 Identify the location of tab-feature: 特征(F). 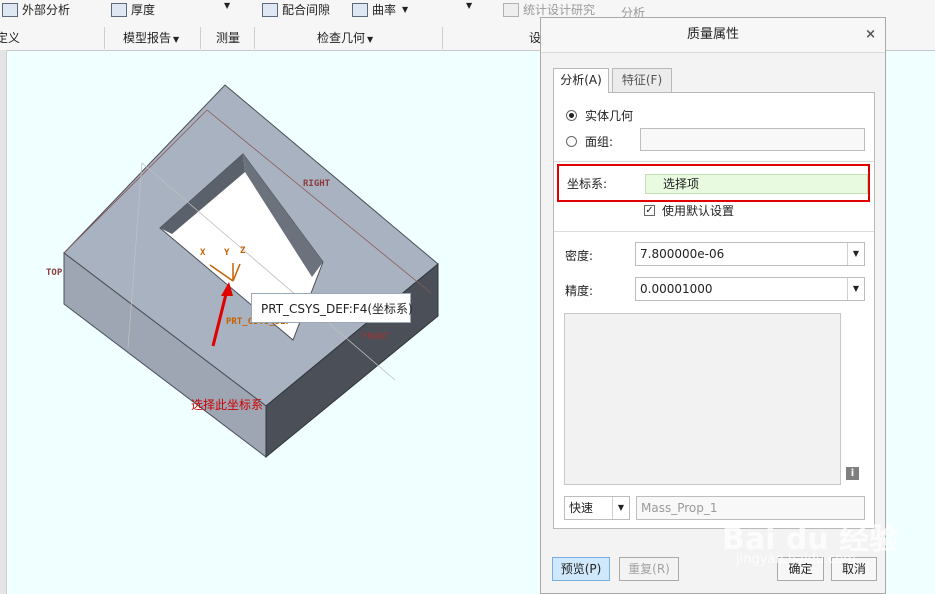
(642, 80).